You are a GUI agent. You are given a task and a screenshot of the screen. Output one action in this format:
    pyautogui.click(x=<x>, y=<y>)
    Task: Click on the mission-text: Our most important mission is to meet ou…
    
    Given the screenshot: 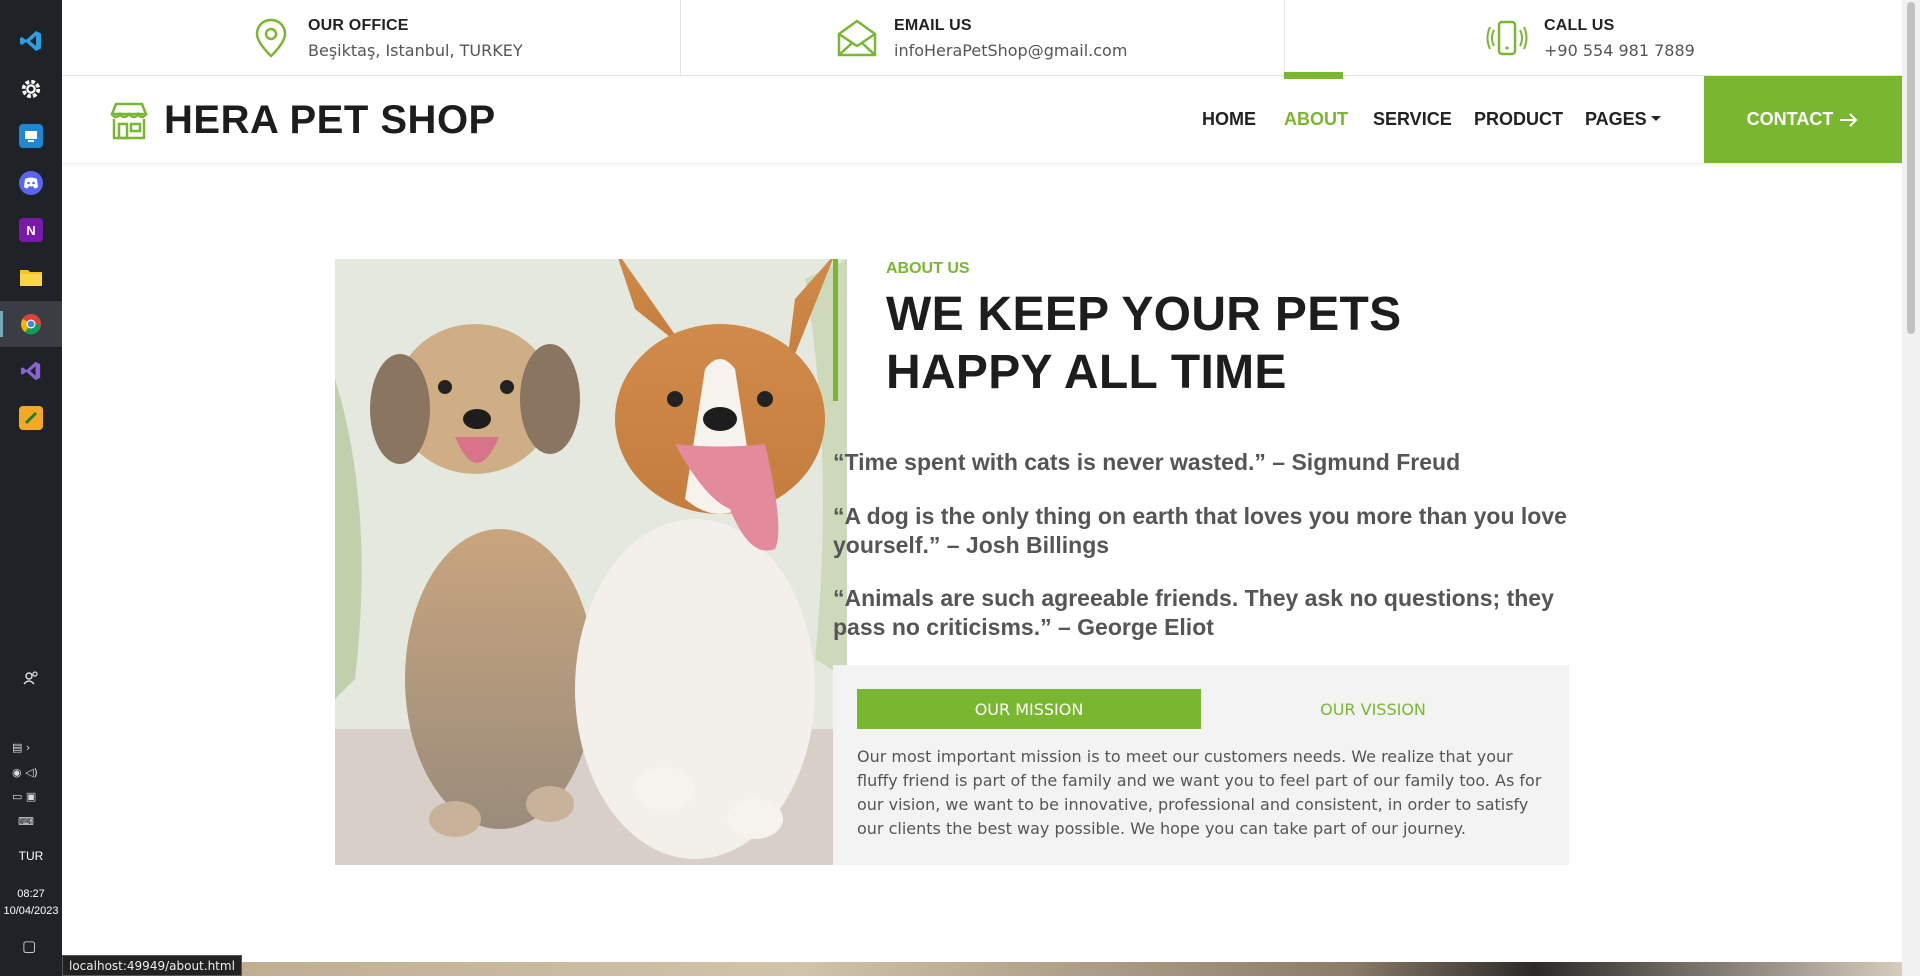 What is the action you would take?
    pyautogui.click(x=1199, y=792)
    